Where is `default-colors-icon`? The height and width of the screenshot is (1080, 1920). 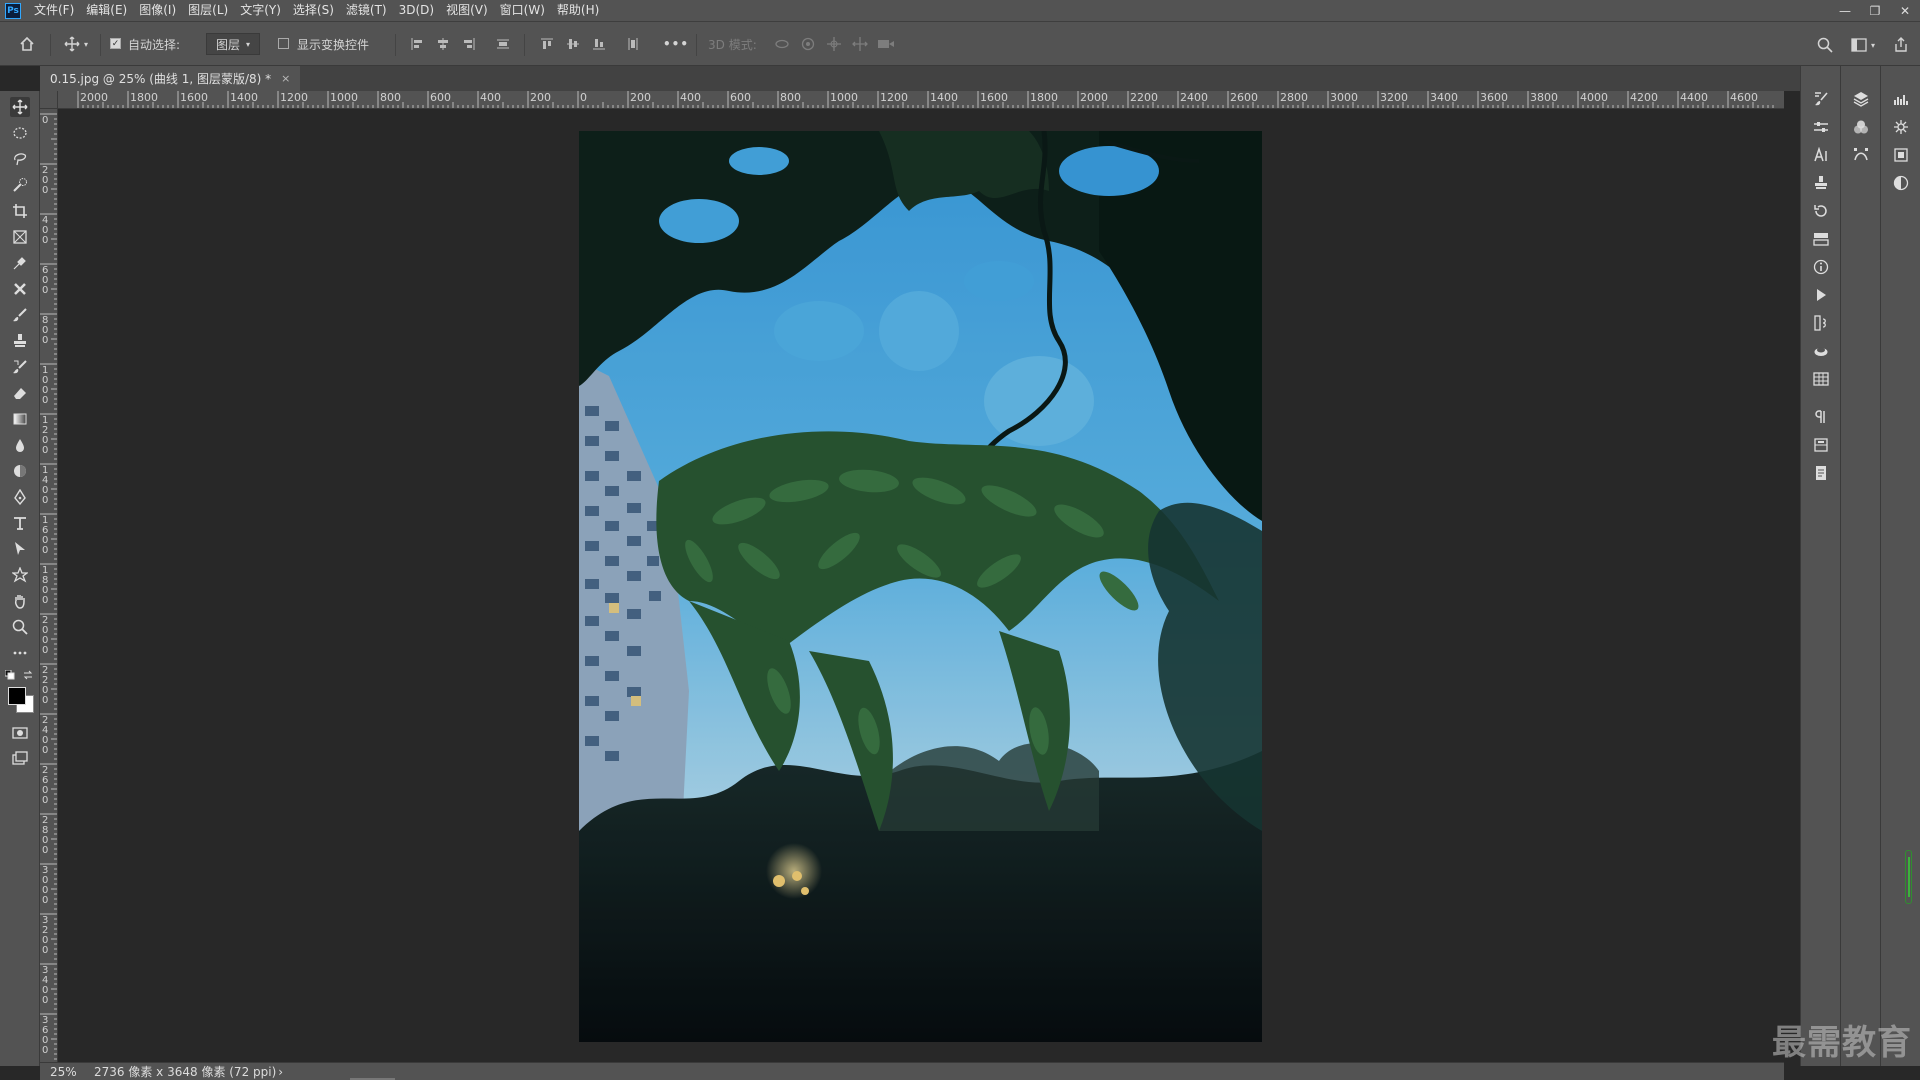
default-colors-icon is located at coordinates (10, 675).